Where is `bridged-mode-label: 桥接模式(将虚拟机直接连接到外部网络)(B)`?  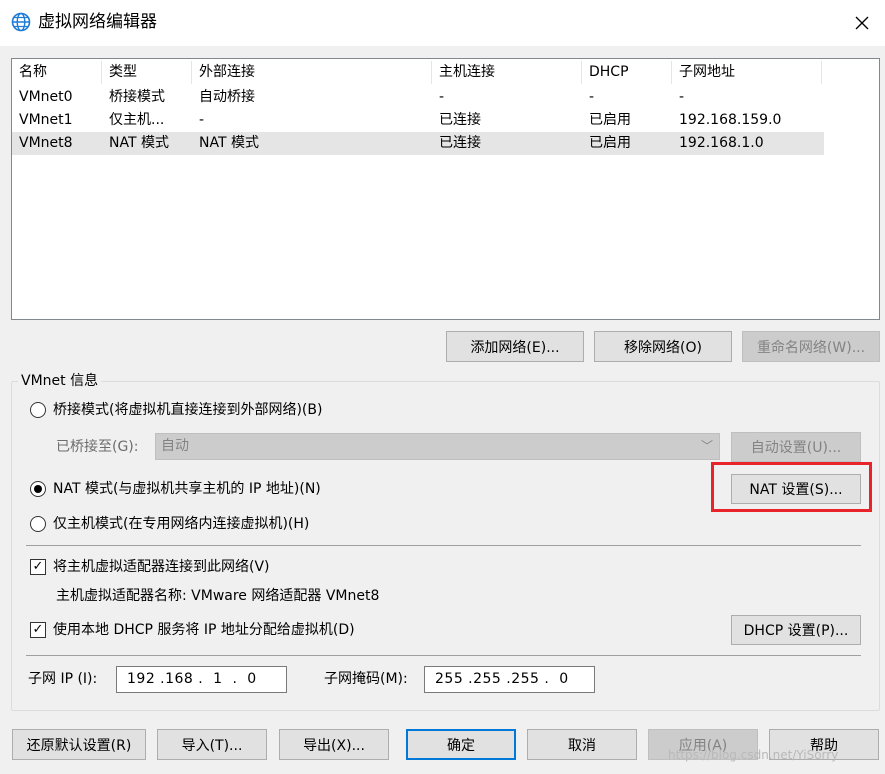 bridged-mode-label: 桥接模式(将虚拟机直接连接到外部网络)(B) is located at coordinates (187, 410).